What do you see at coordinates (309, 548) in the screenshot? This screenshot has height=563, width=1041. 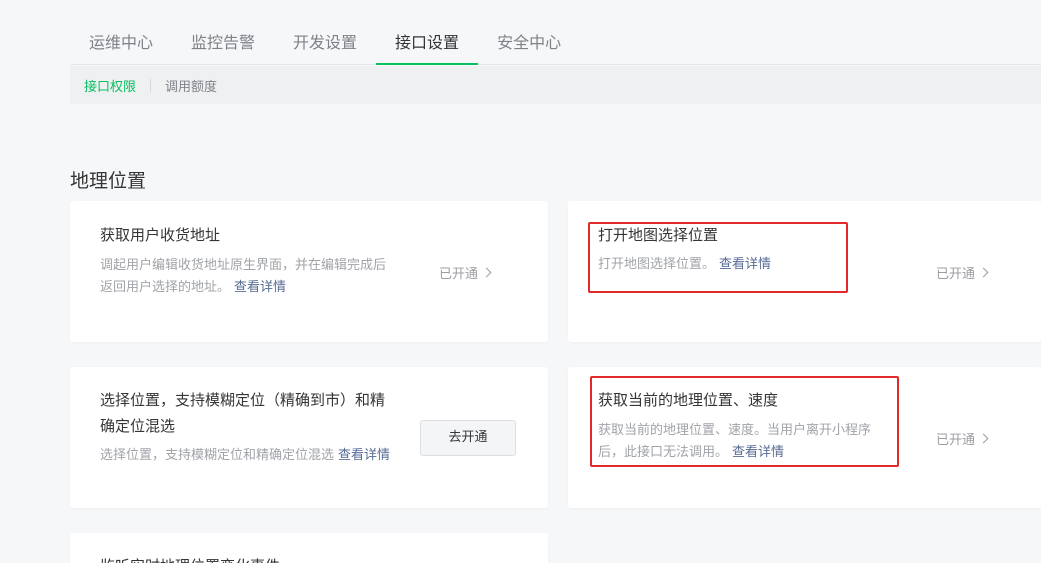 I see `card-location-change-event: 监听实时地理位置变化事件` at bounding box center [309, 548].